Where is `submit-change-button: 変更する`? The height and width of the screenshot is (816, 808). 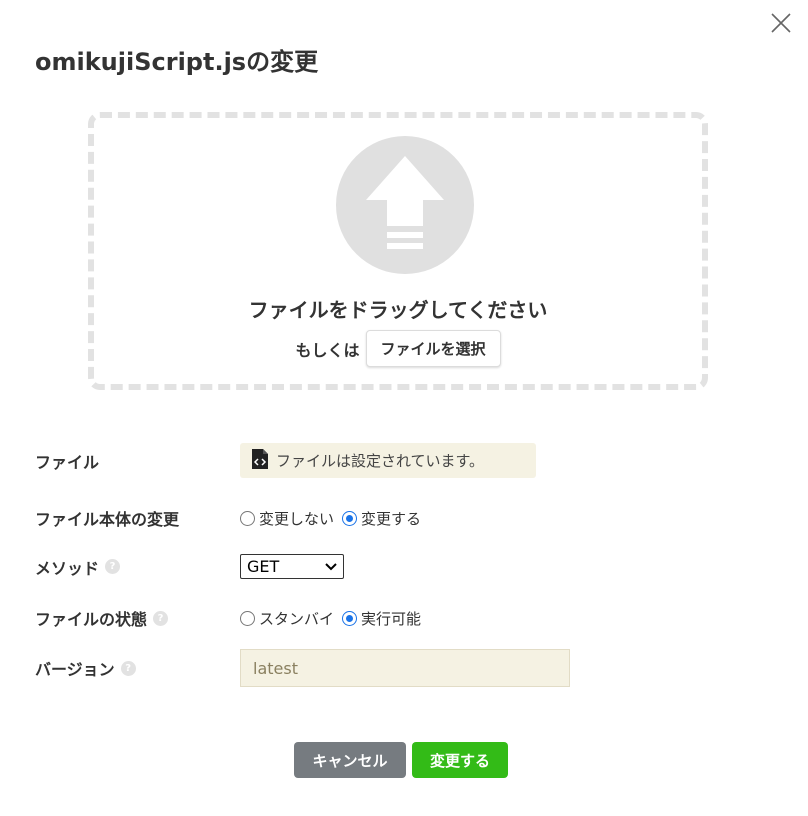
submit-change-button: 変更する is located at coordinates (460, 760).